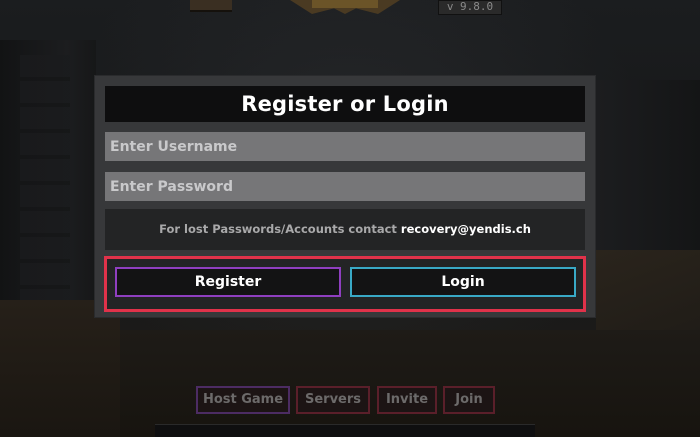  Describe the element at coordinates (243, 400) in the screenshot. I see `host-game-button: Host Game` at that location.